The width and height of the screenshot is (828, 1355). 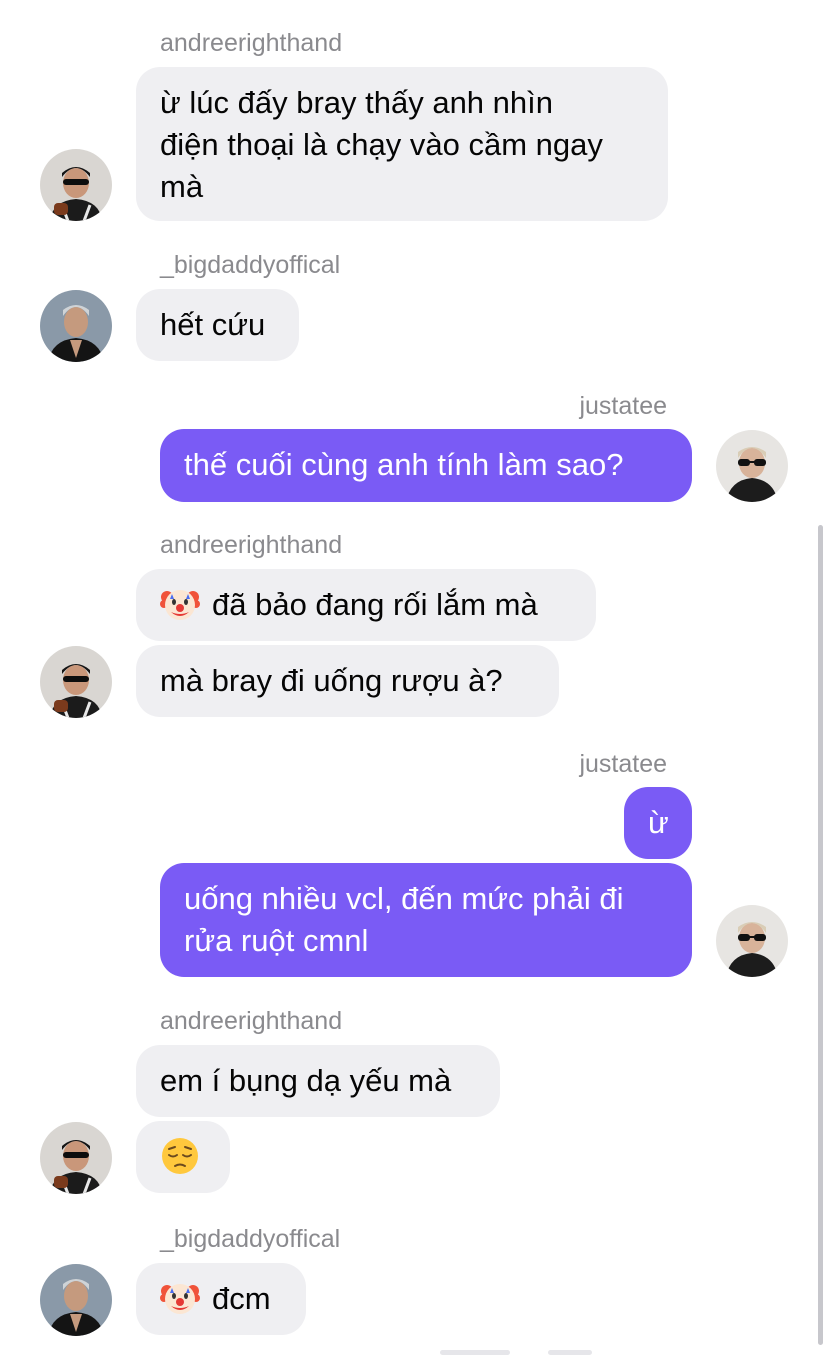 What do you see at coordinates (375, 604) in the screenshot?
I see `message-text: đã bảo đang rối lắm mà` at bounding box center [375, 604].